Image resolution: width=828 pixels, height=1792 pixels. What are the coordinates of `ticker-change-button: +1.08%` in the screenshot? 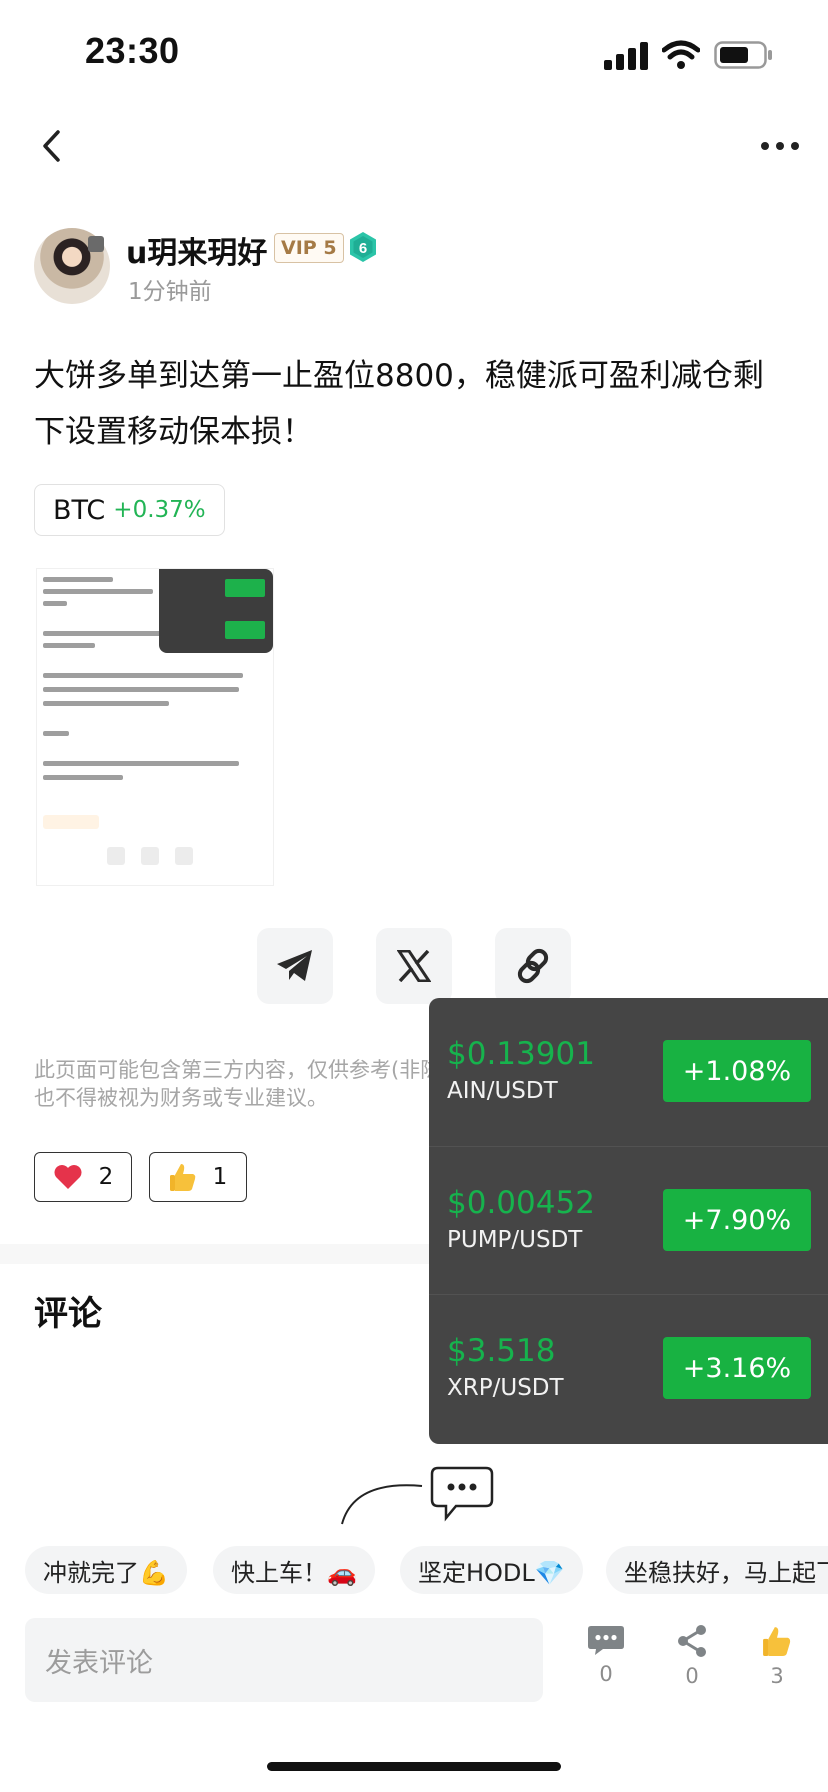 It's located at (737, 1071).